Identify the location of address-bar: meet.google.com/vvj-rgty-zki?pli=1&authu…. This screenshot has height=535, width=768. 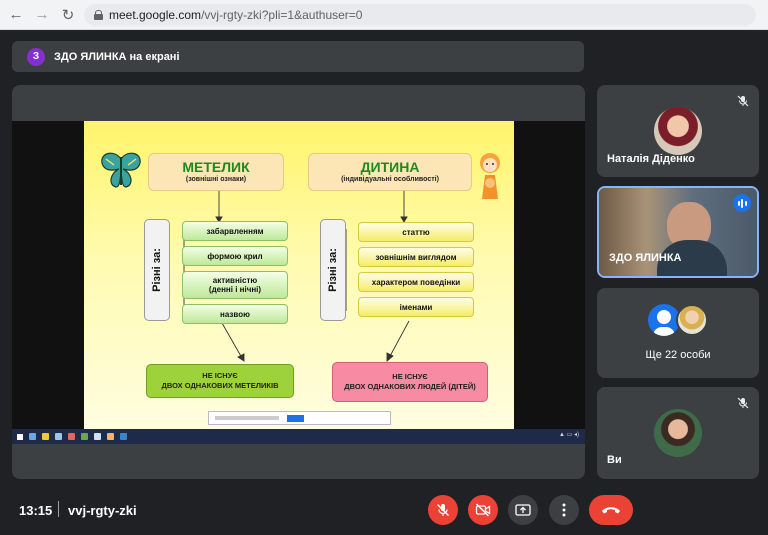
(420, 15).